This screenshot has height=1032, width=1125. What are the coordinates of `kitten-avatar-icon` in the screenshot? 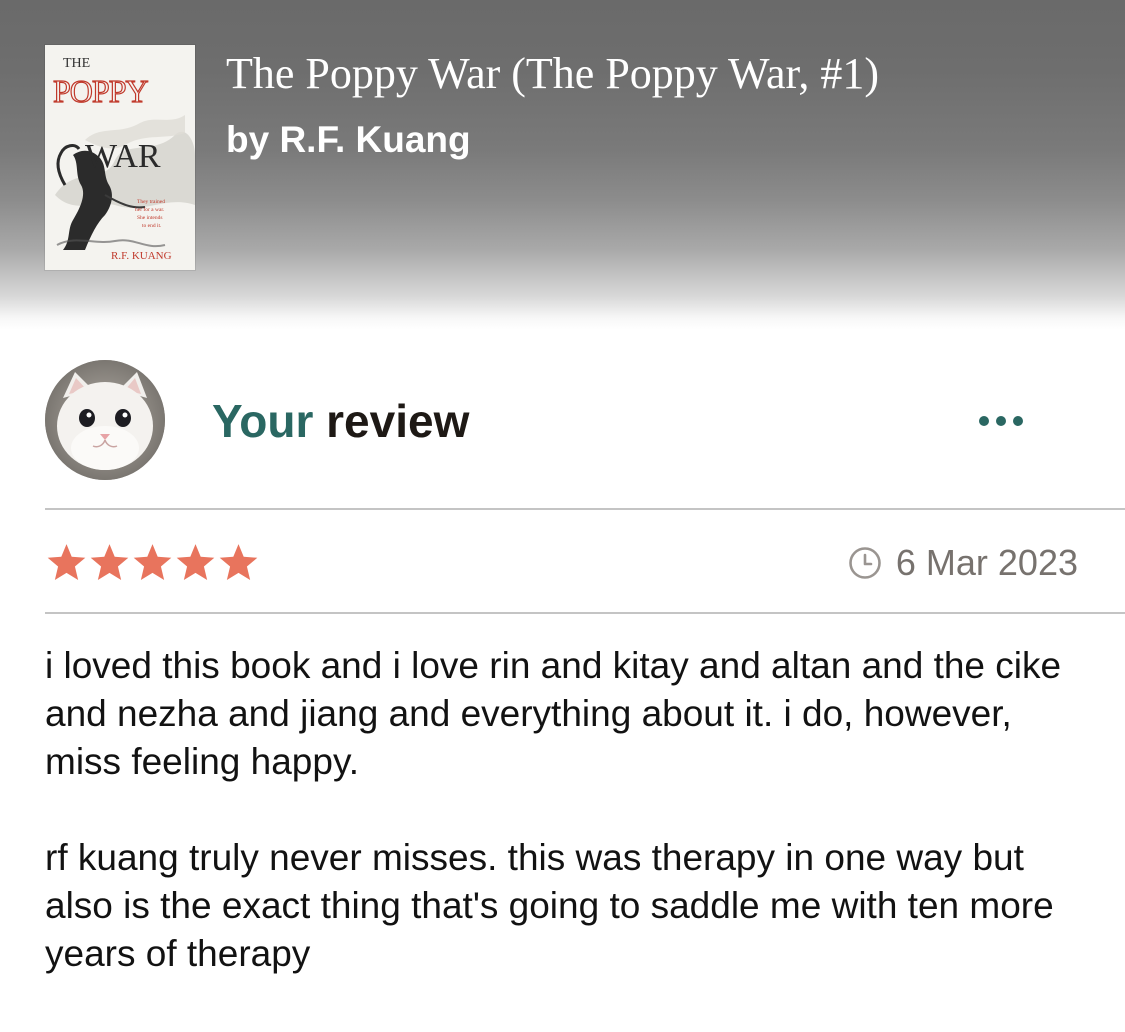 It's located at (105, 420).